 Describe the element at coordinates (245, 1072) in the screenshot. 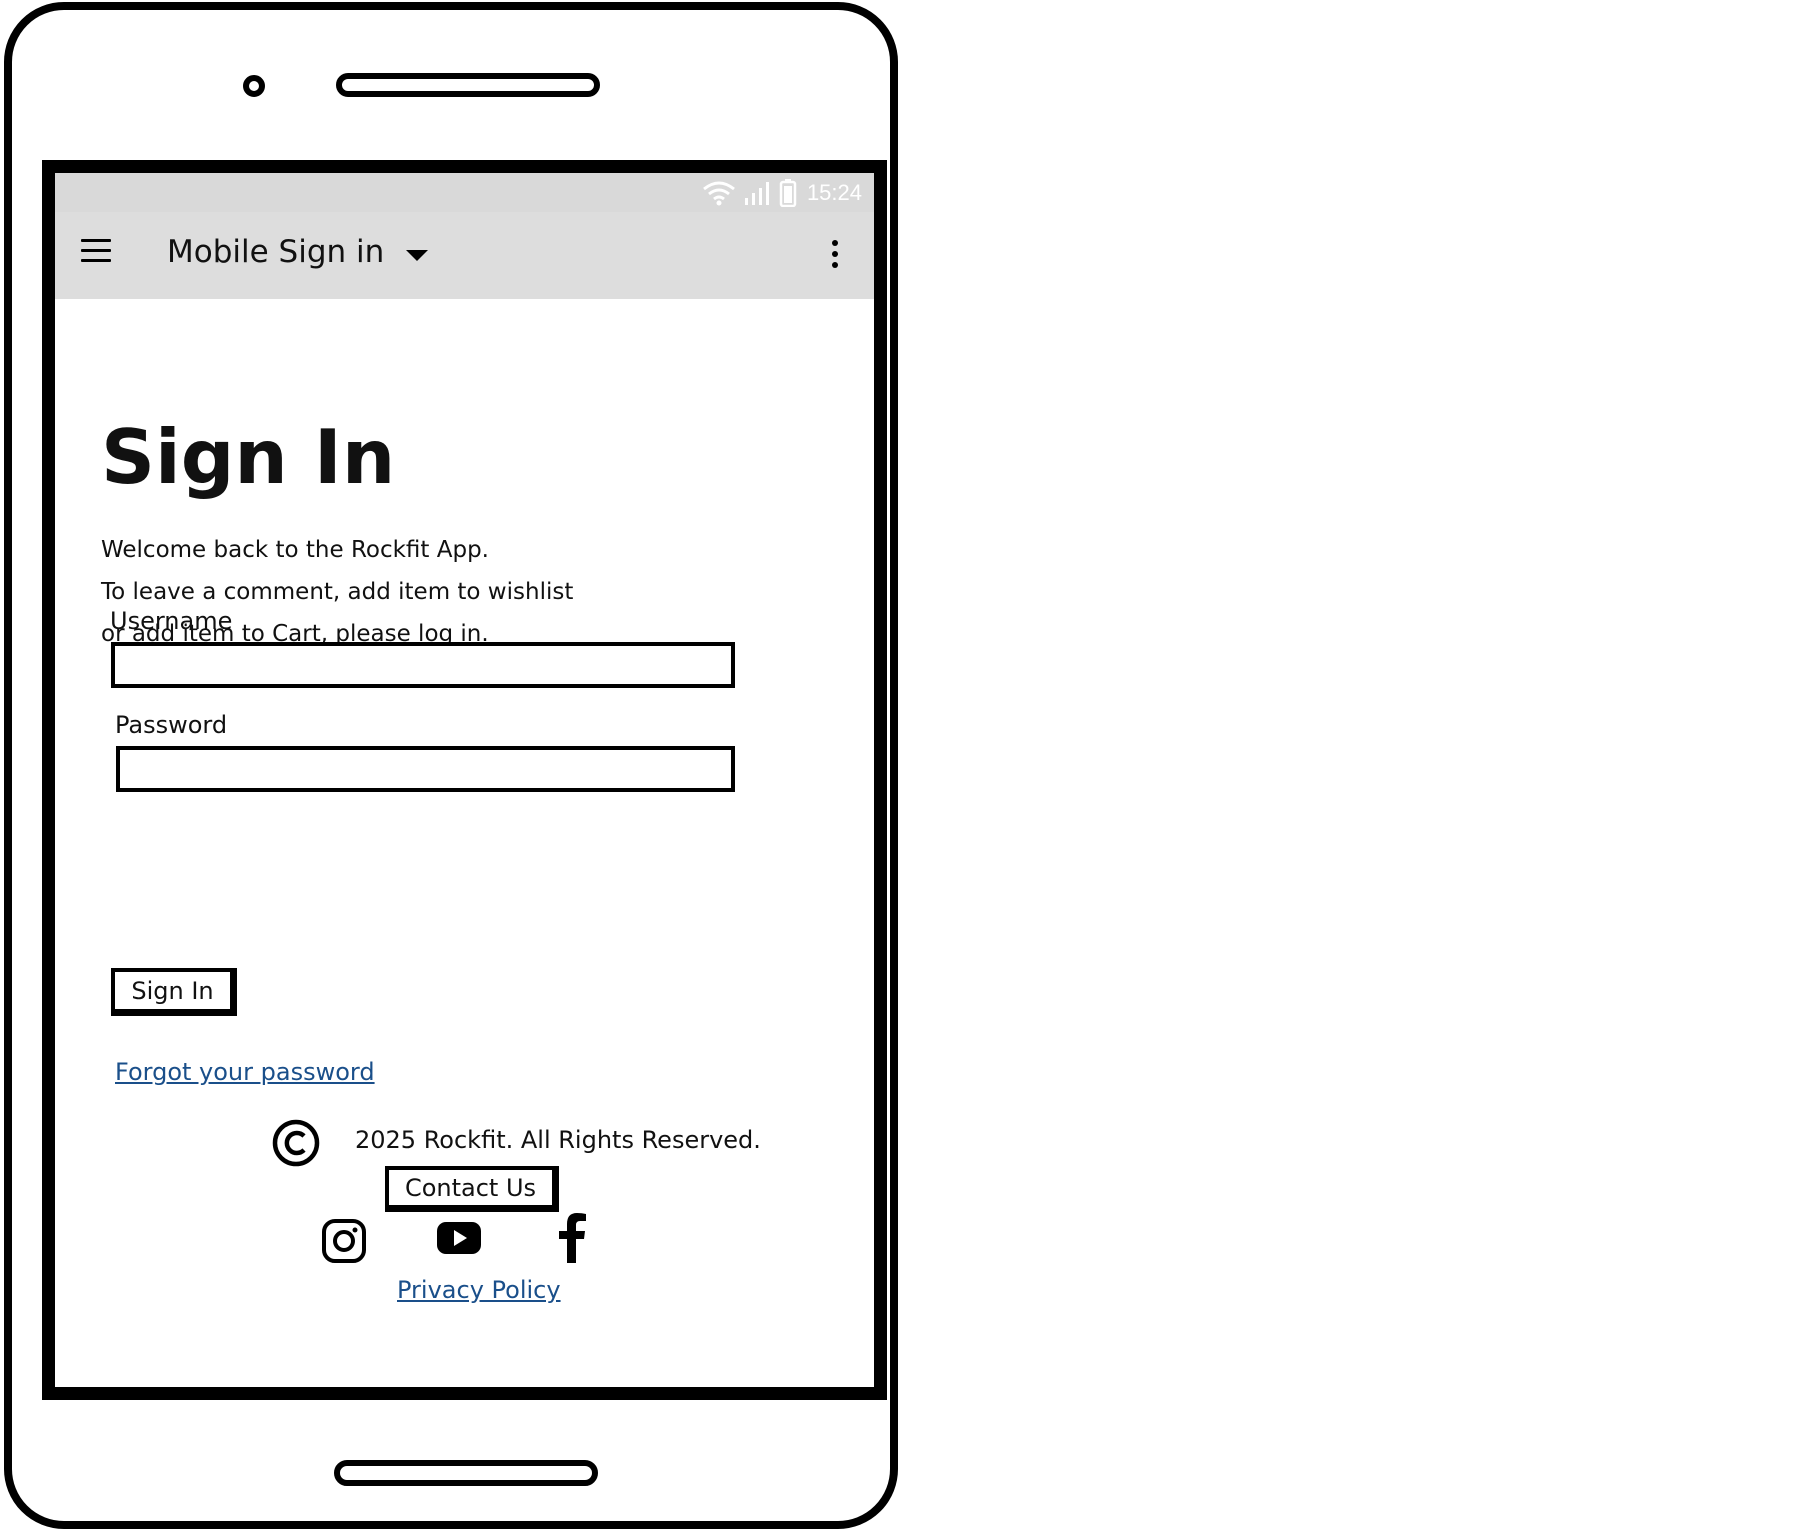

I see `forgot-password-link: Forgot your password` at that location.